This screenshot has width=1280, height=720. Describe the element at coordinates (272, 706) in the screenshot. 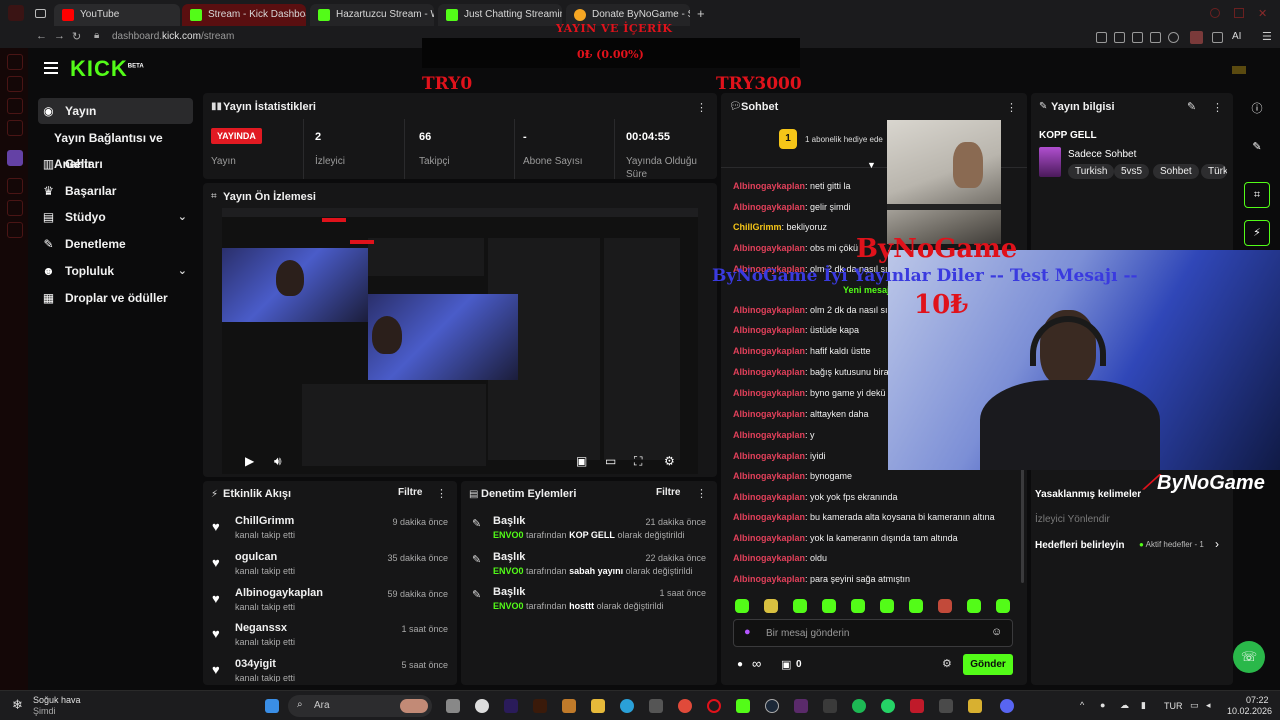

I see `windows-start-icon` at that location.